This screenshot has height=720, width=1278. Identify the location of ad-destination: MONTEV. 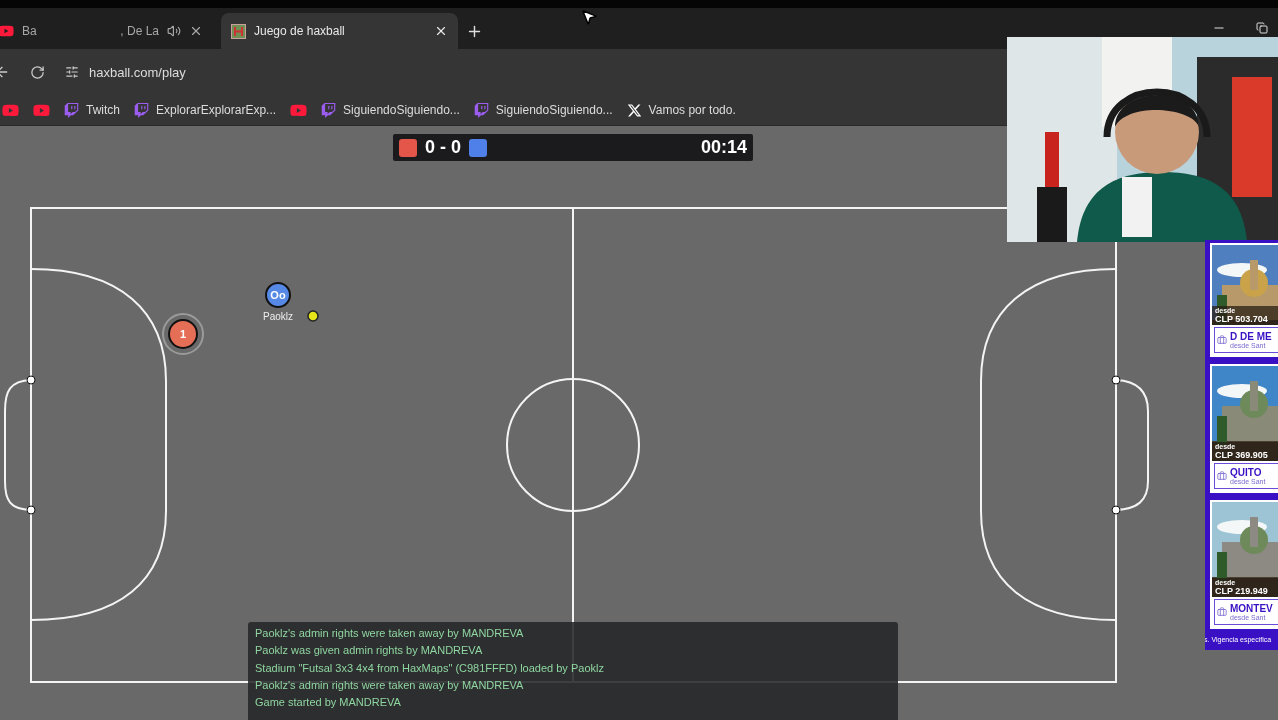
(1251, 608).